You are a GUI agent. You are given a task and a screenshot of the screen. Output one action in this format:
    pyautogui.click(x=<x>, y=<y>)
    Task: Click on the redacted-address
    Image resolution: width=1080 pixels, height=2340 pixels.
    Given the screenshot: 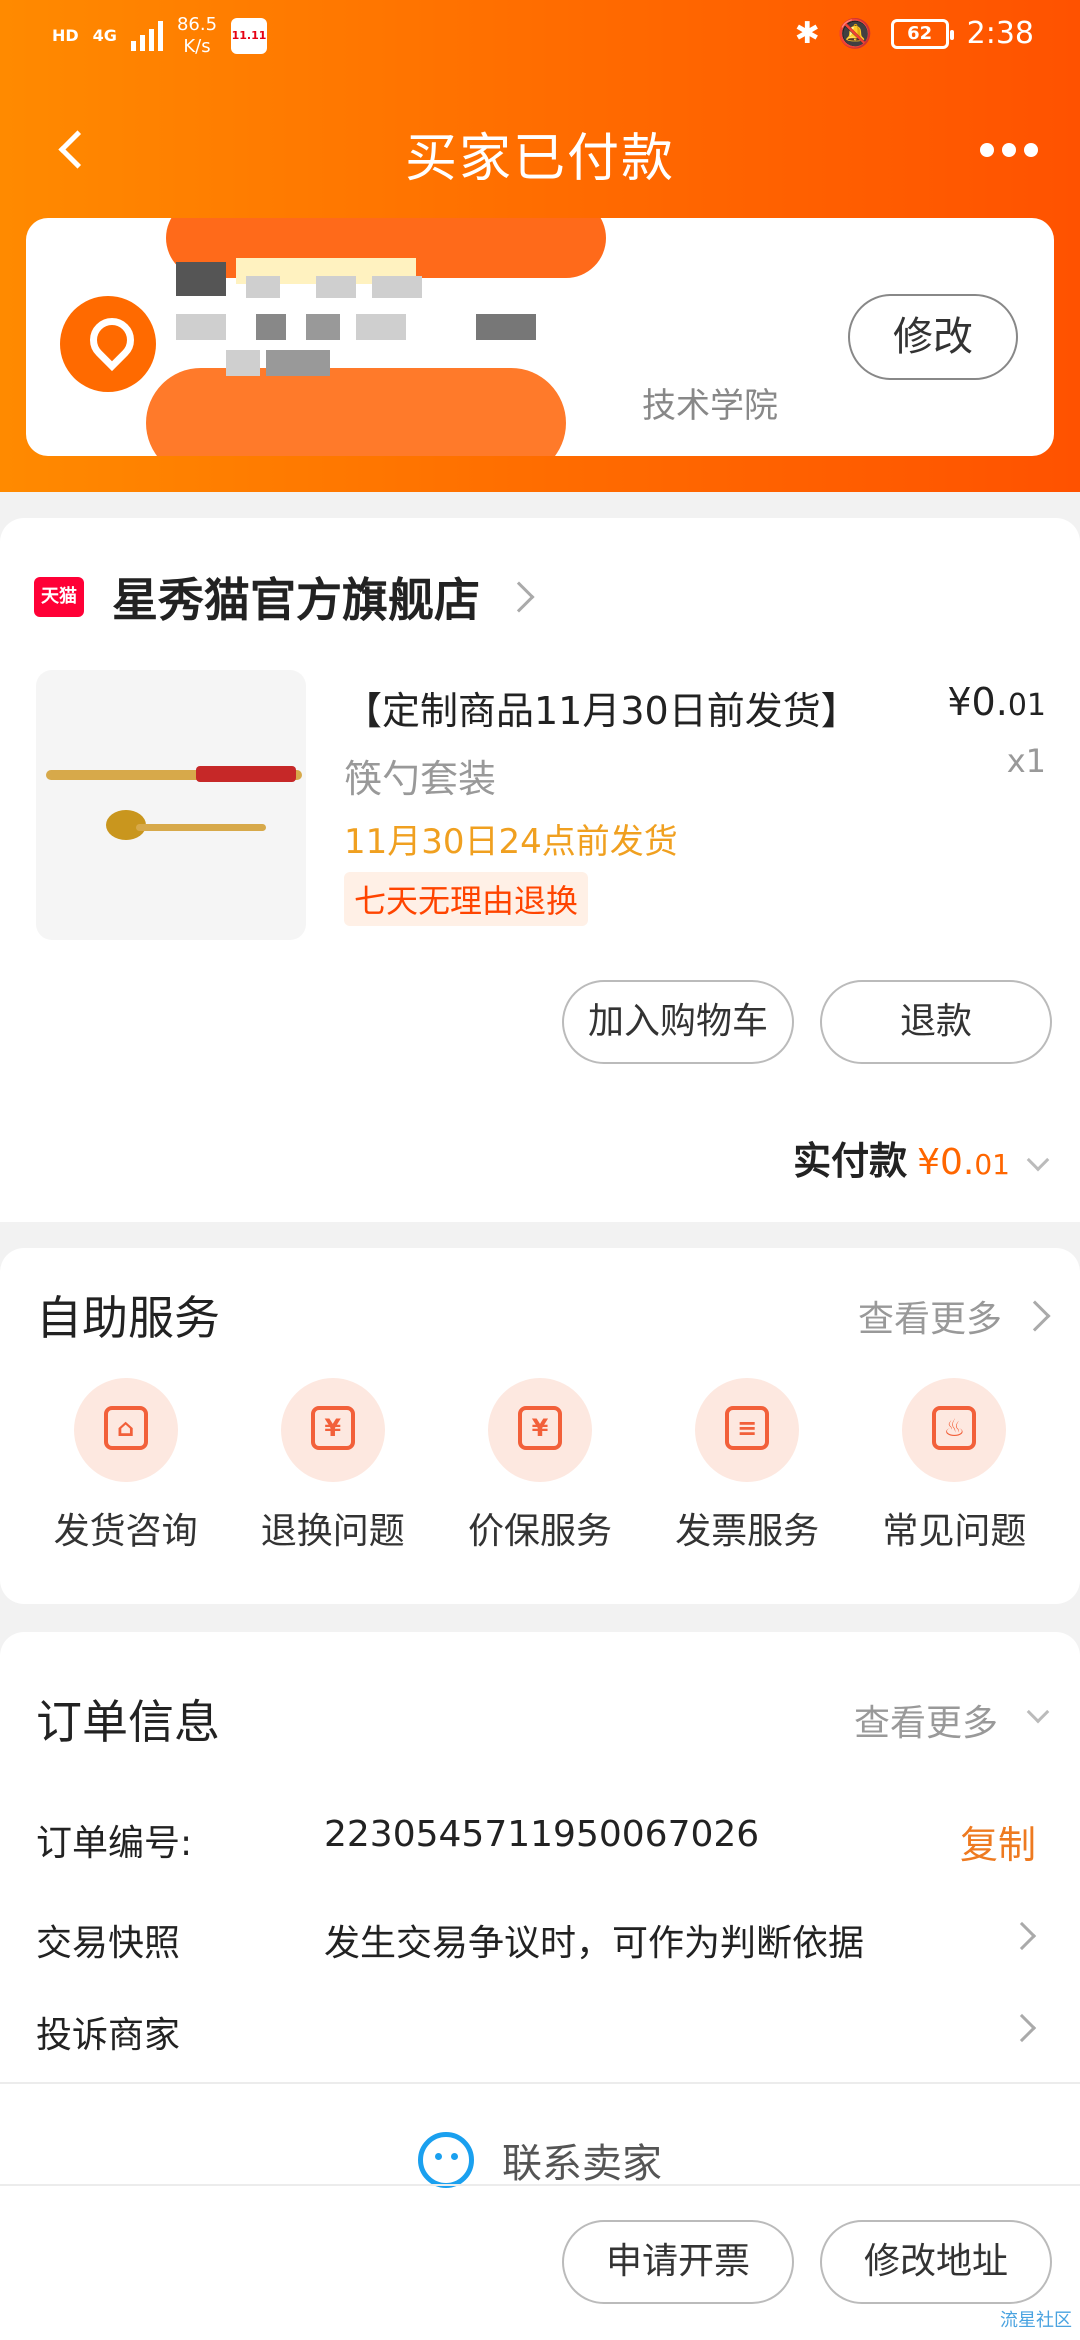 What is the action you would take?
    pyautogui.click(x=411, y=337)
    